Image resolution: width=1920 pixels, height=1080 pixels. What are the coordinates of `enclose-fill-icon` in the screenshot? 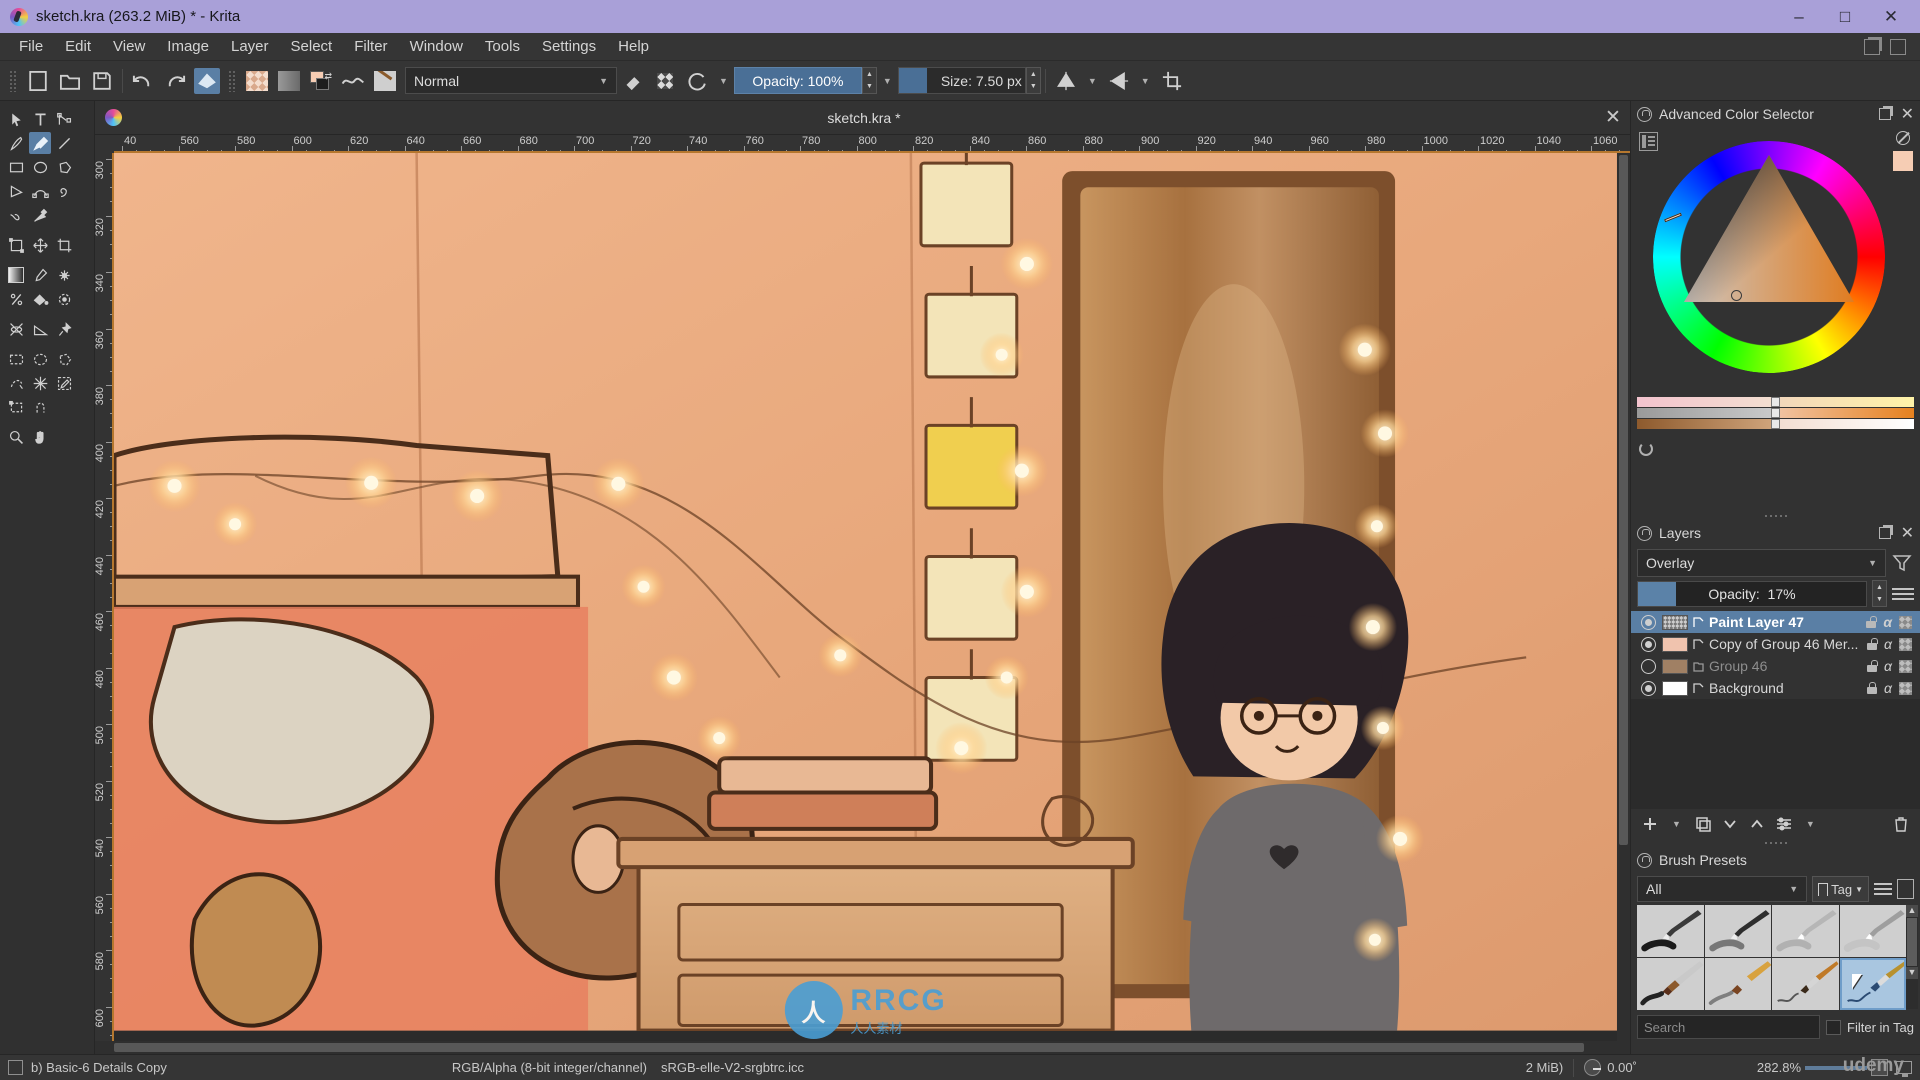 It's located at (64, 299).